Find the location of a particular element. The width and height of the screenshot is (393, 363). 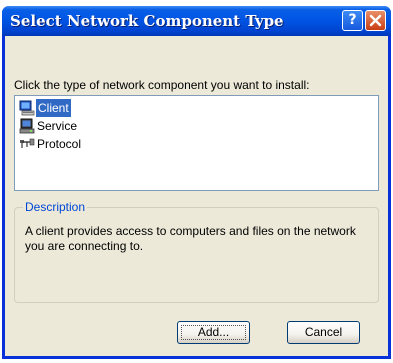

list-item-protocol: Protocol is located at coordinates (79, 144).